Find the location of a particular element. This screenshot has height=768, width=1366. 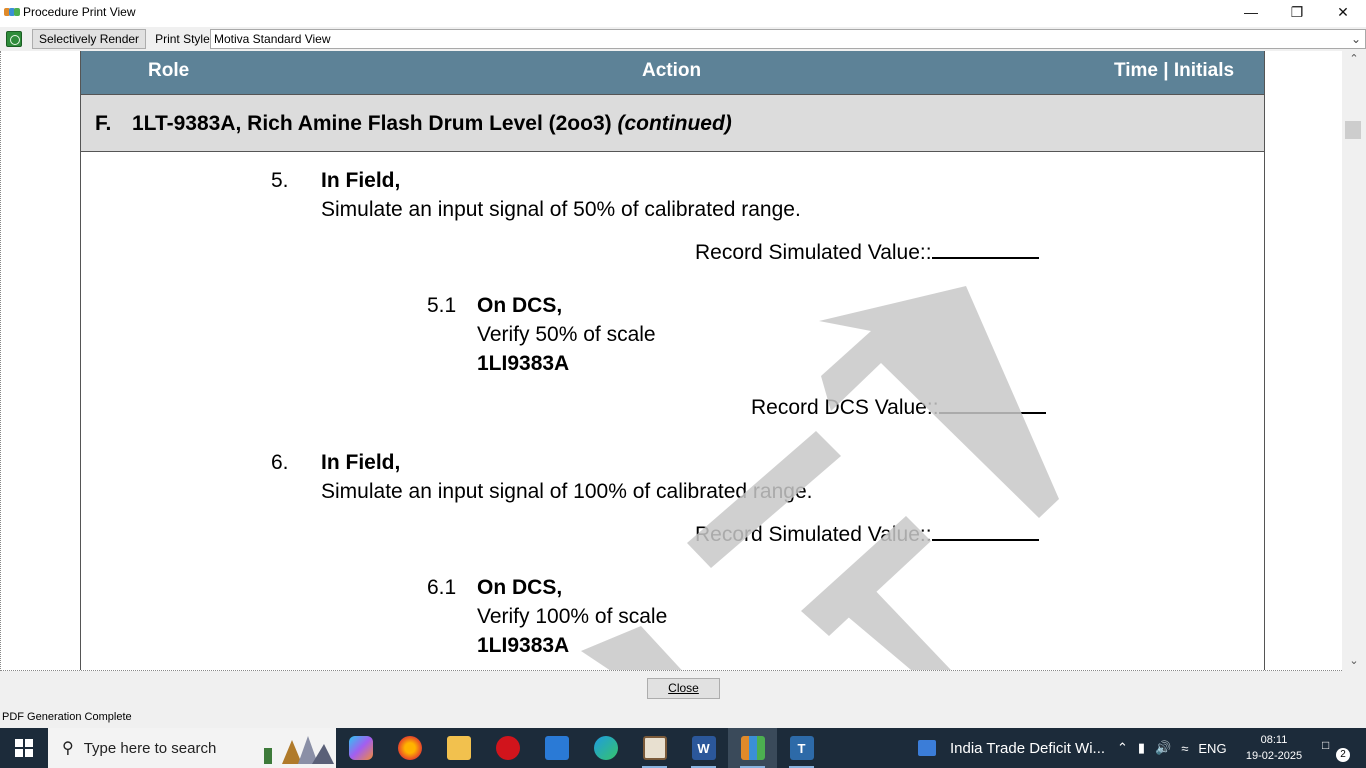

system-tray: ⌃ ▮ 🔊 ≈ ENG is located at coordinates (1172, 748).